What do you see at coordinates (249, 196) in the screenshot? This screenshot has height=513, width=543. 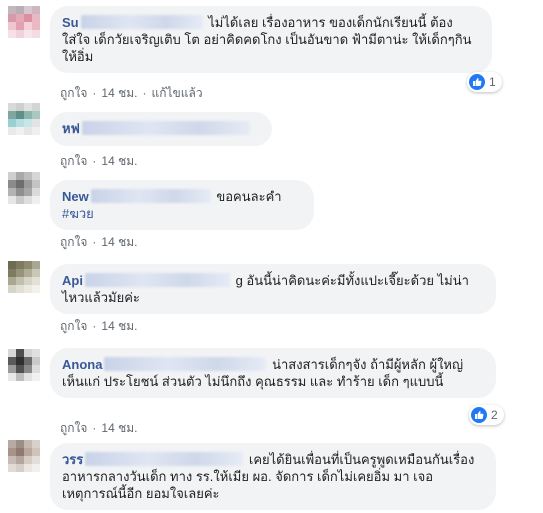 I see `comment-text: ขอคนละคำ` at bounding box center [249, 196].